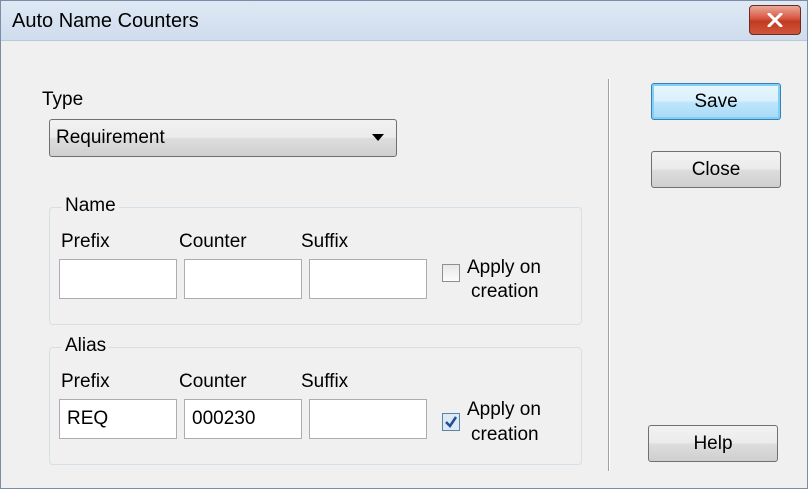 The image size is (808, 489). Describe the element at coordinates (368, 279) in the screenshot. I see `name-suffix-input` at that location.